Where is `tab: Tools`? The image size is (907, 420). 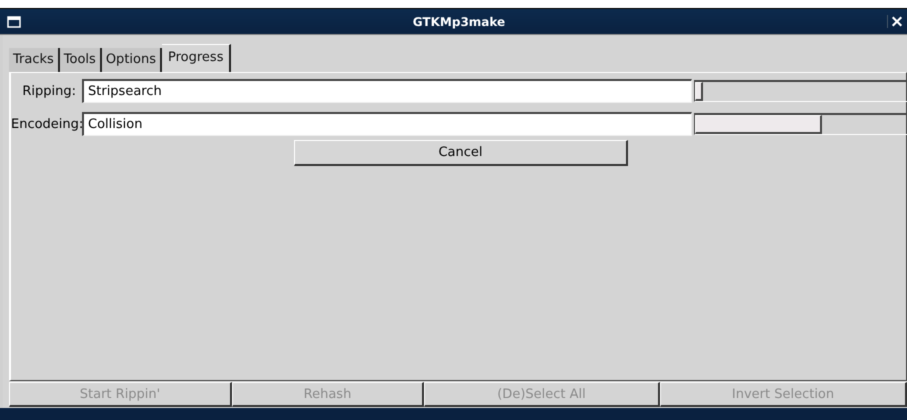 tab: Tools is located at coordinates (81, 60).